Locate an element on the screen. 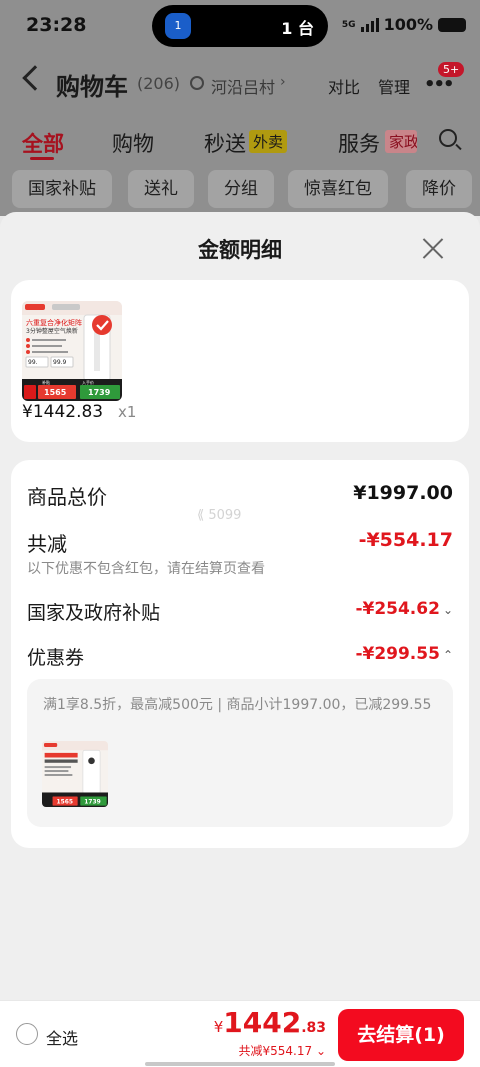 The width and height of the screenshot is (480, 1067). cart-header: 购物车 (206) 河沿吕村 › 对比 管理 ••• 5+ is located at coordinates (240, 83).